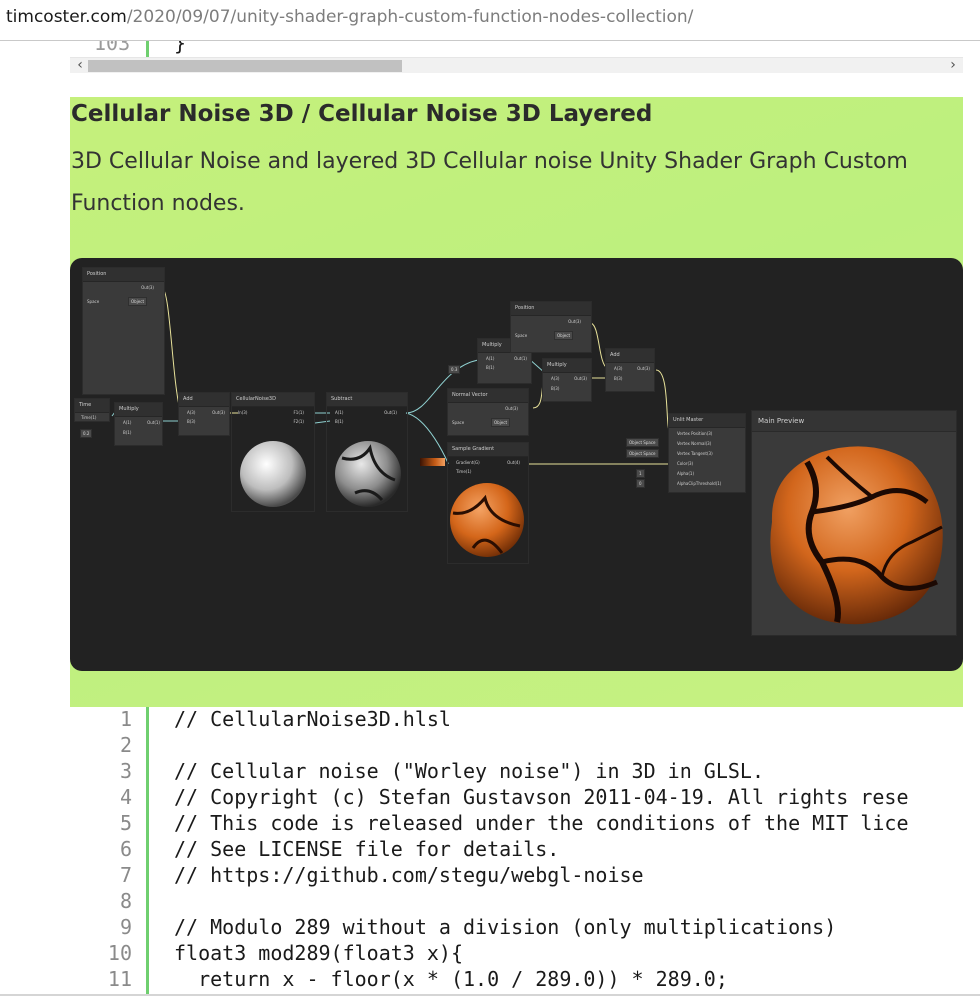 This screenshot has height=996, width=980. What do you see at coordinates (204, 414) in the screenshot?
I see `add-node: Add A(3) B(3) Out(3)` at bounding box center [204, 414].